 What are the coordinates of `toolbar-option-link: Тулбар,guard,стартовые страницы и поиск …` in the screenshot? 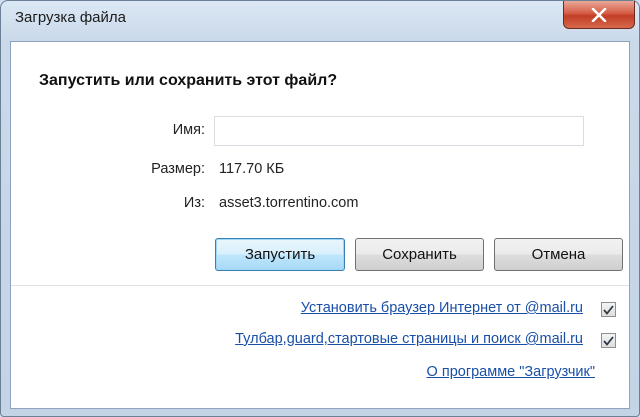 It's located at (409, 339).